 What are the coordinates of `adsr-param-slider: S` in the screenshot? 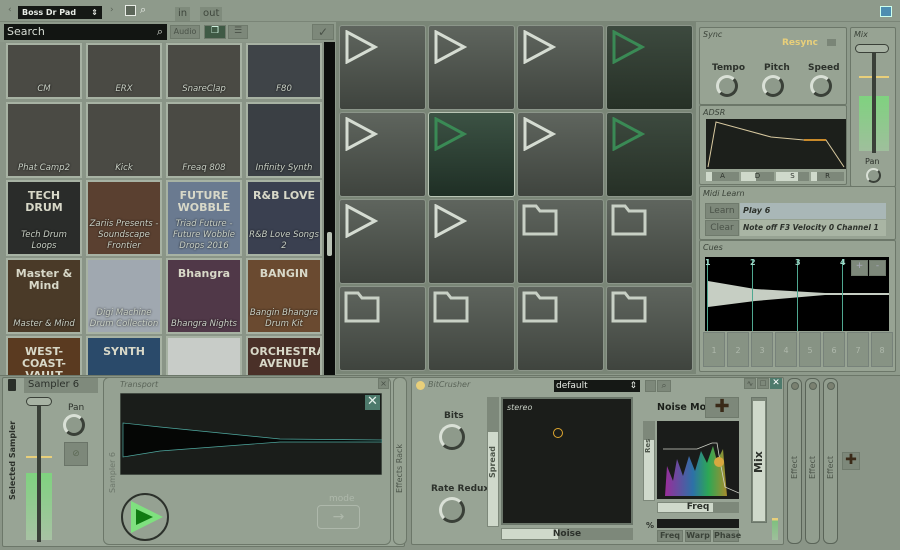 It's located at (792, 176).